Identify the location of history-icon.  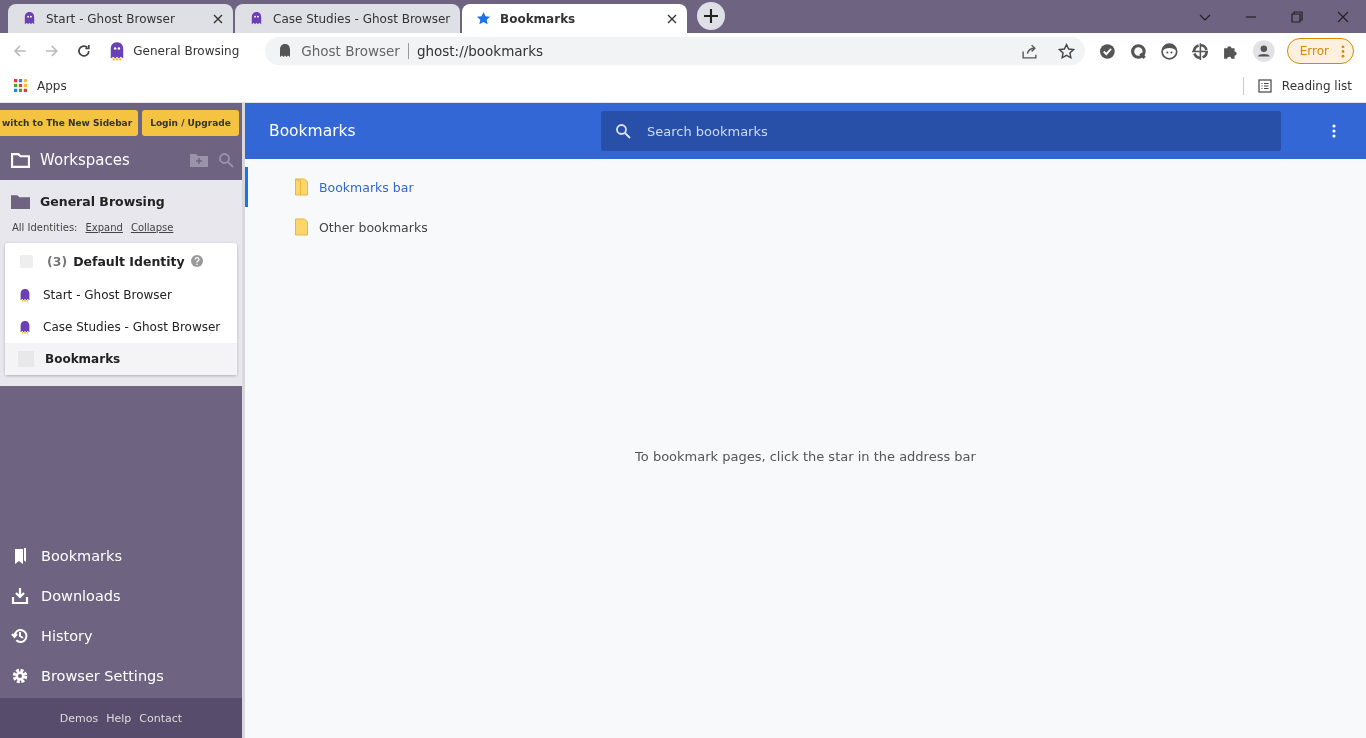
(20, 636).